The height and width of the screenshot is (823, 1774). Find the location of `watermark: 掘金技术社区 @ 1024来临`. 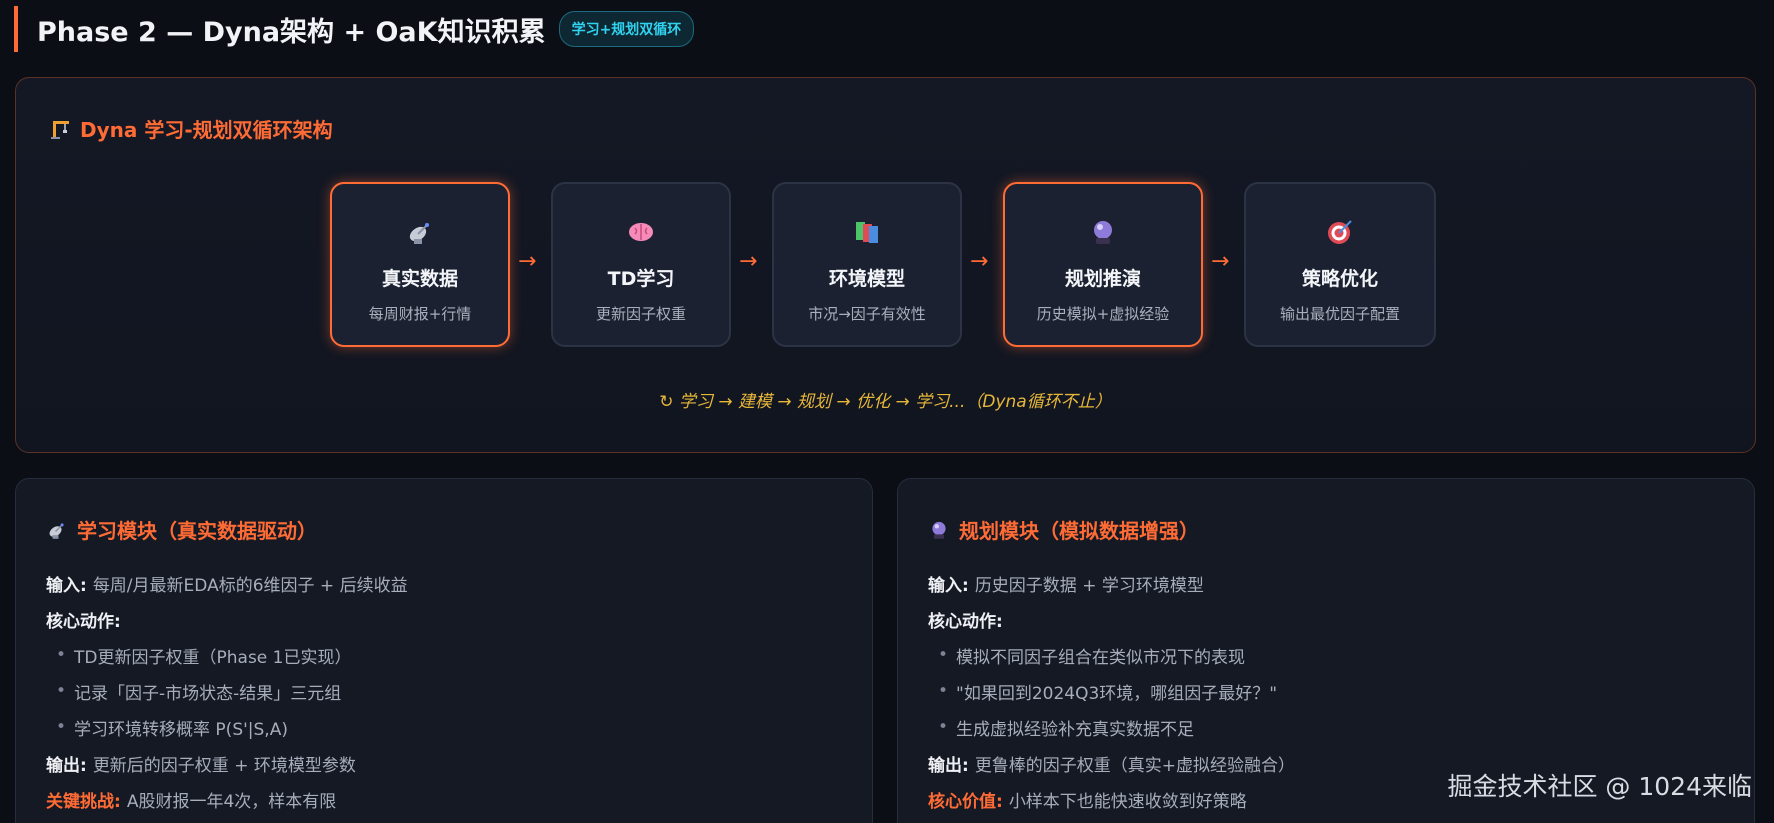

watermark: 掘金技术社区 @ 1024来临 is located at coordinates (1599, 786).